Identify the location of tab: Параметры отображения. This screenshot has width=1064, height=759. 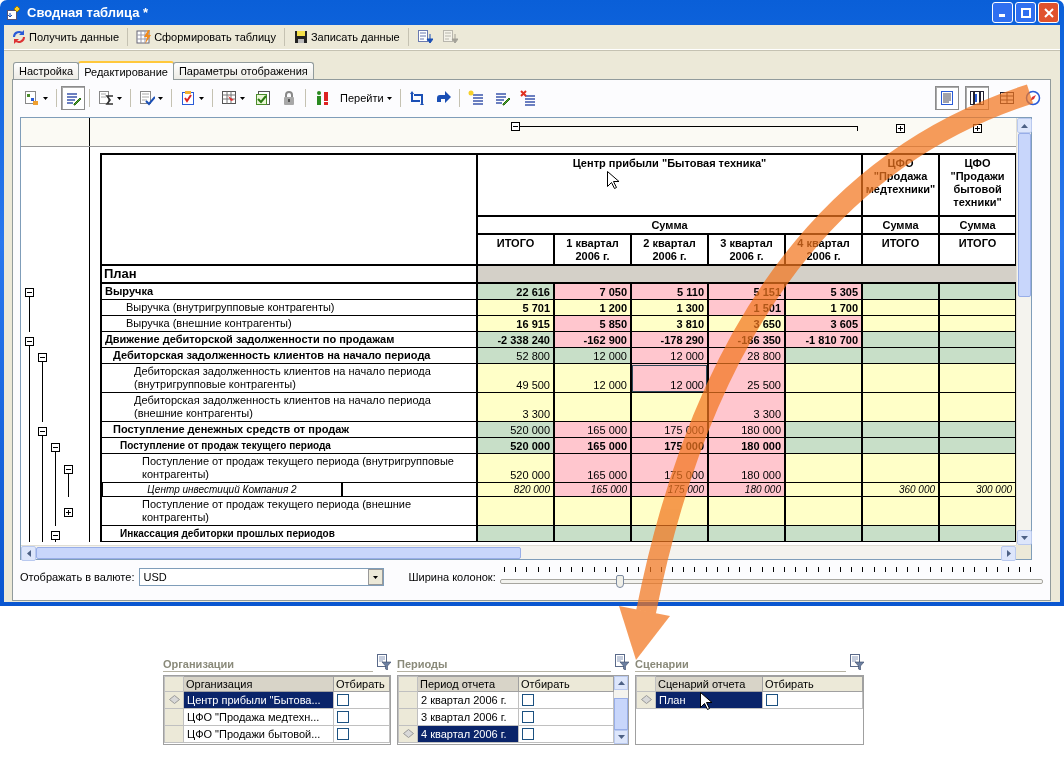
(243, 70).